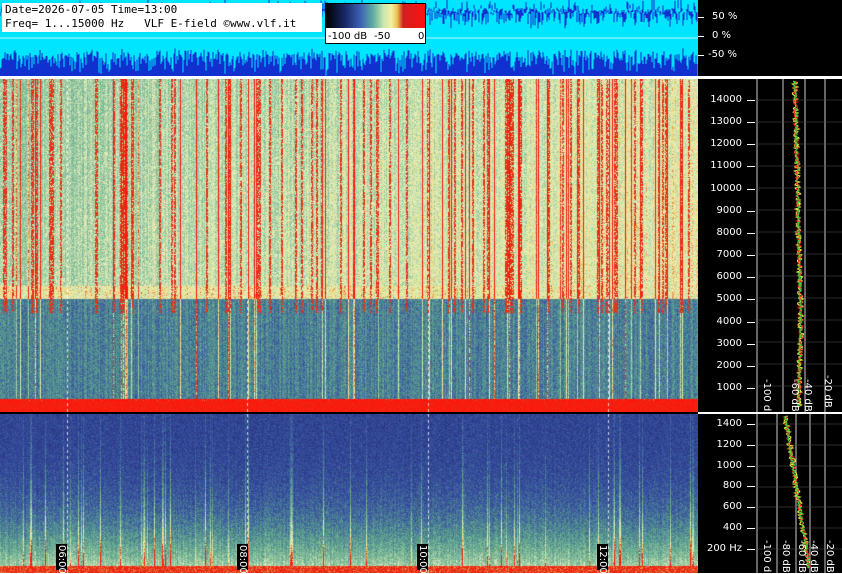 This screenshot has height=574, width=842. What do you see at coordinates (726, 144) in the screenshot?
I see `freq-top-label-2: 12000` at bounding box center [726, 144].